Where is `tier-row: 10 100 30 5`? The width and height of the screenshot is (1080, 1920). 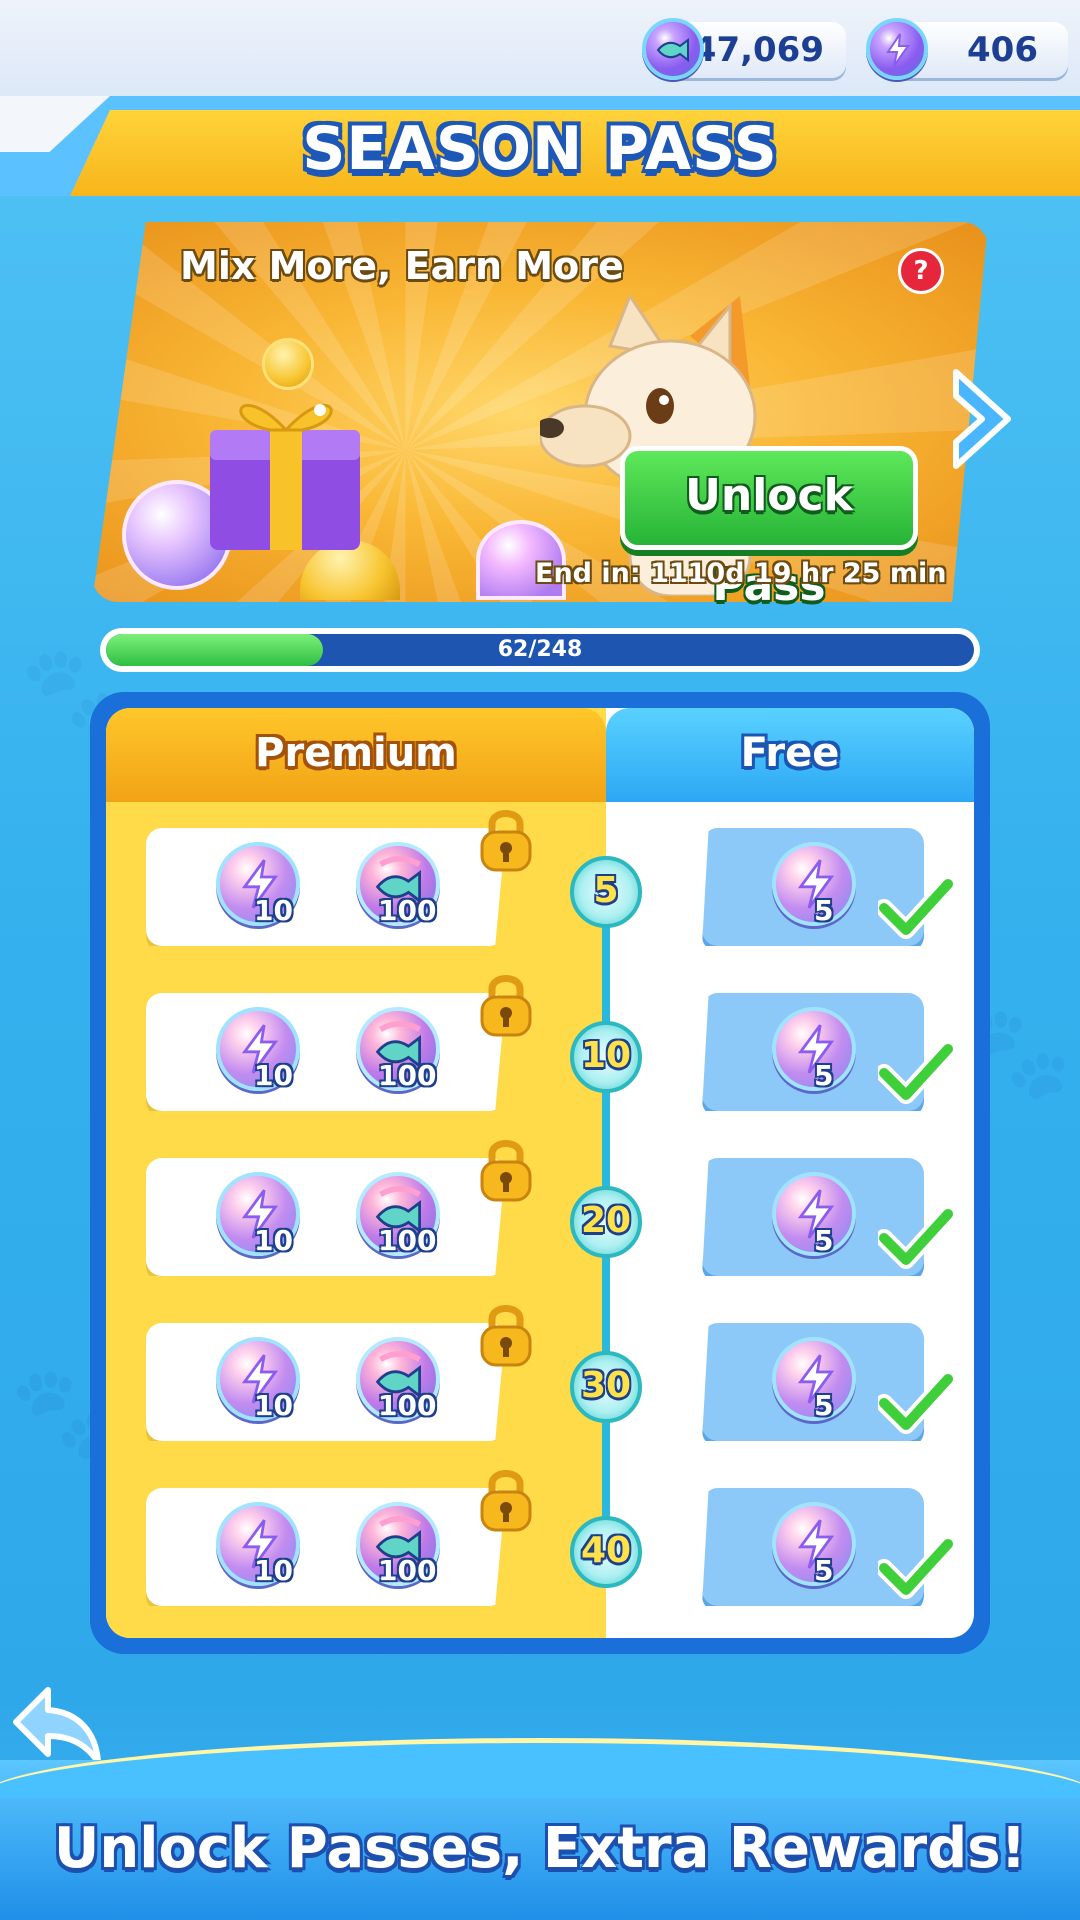
tier-row: 10 100 30 5 is located at coordinates (540, 1374).